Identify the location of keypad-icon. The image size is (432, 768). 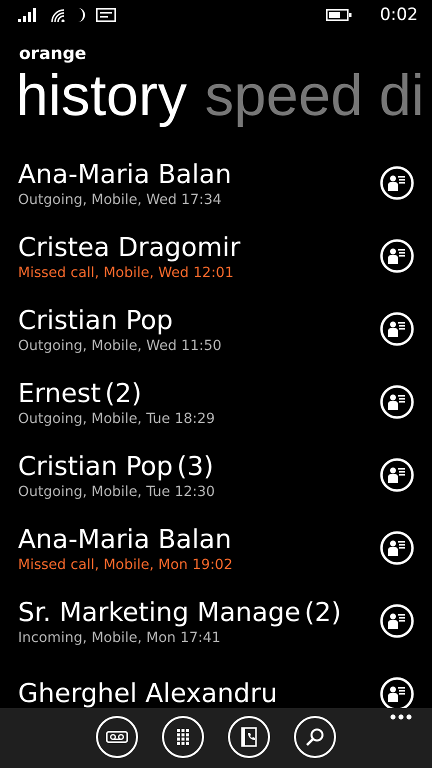
(183, 737).